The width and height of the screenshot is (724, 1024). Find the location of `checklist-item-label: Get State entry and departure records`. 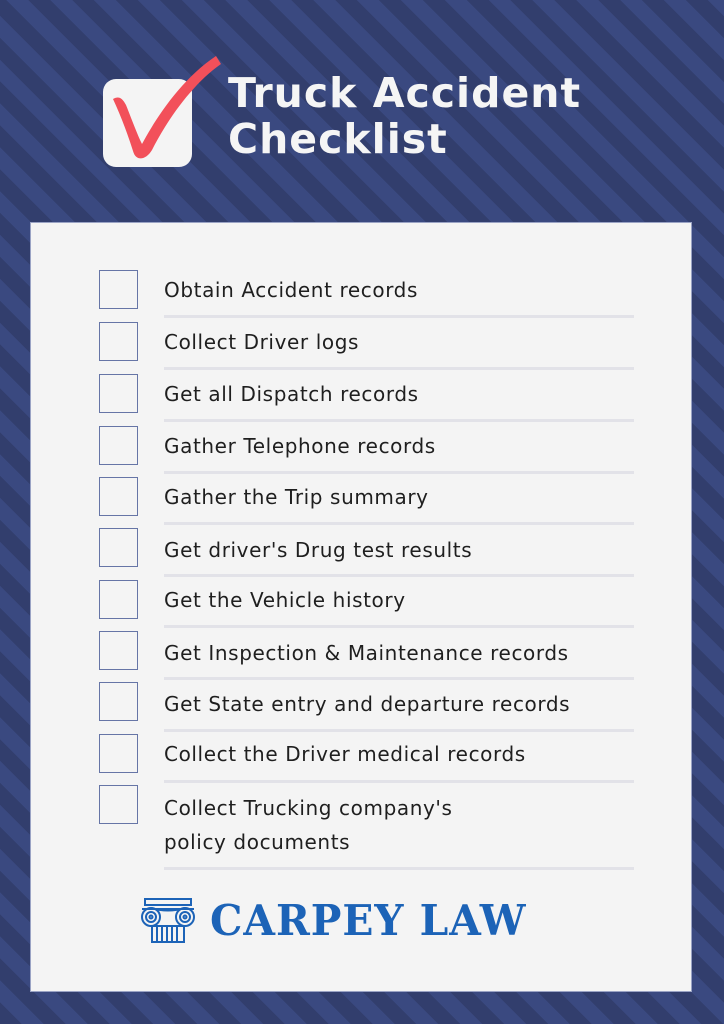

checklist-item-label: Get State entry and departure records is located at coordinates (367, 704).